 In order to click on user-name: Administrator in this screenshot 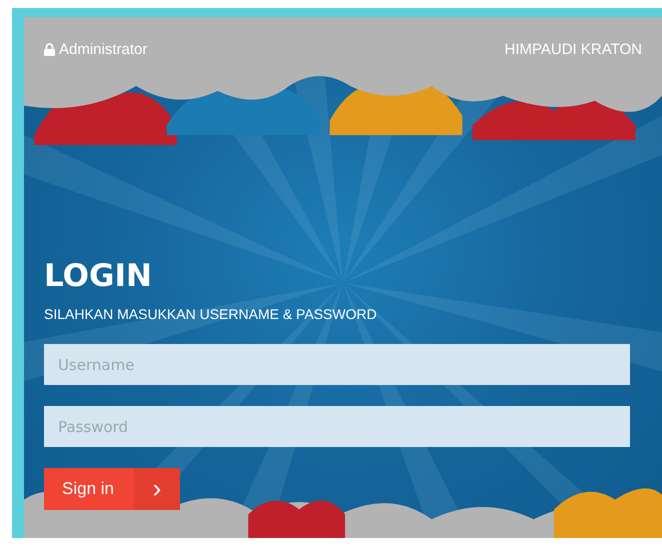, I will do `click(103, 49)`.